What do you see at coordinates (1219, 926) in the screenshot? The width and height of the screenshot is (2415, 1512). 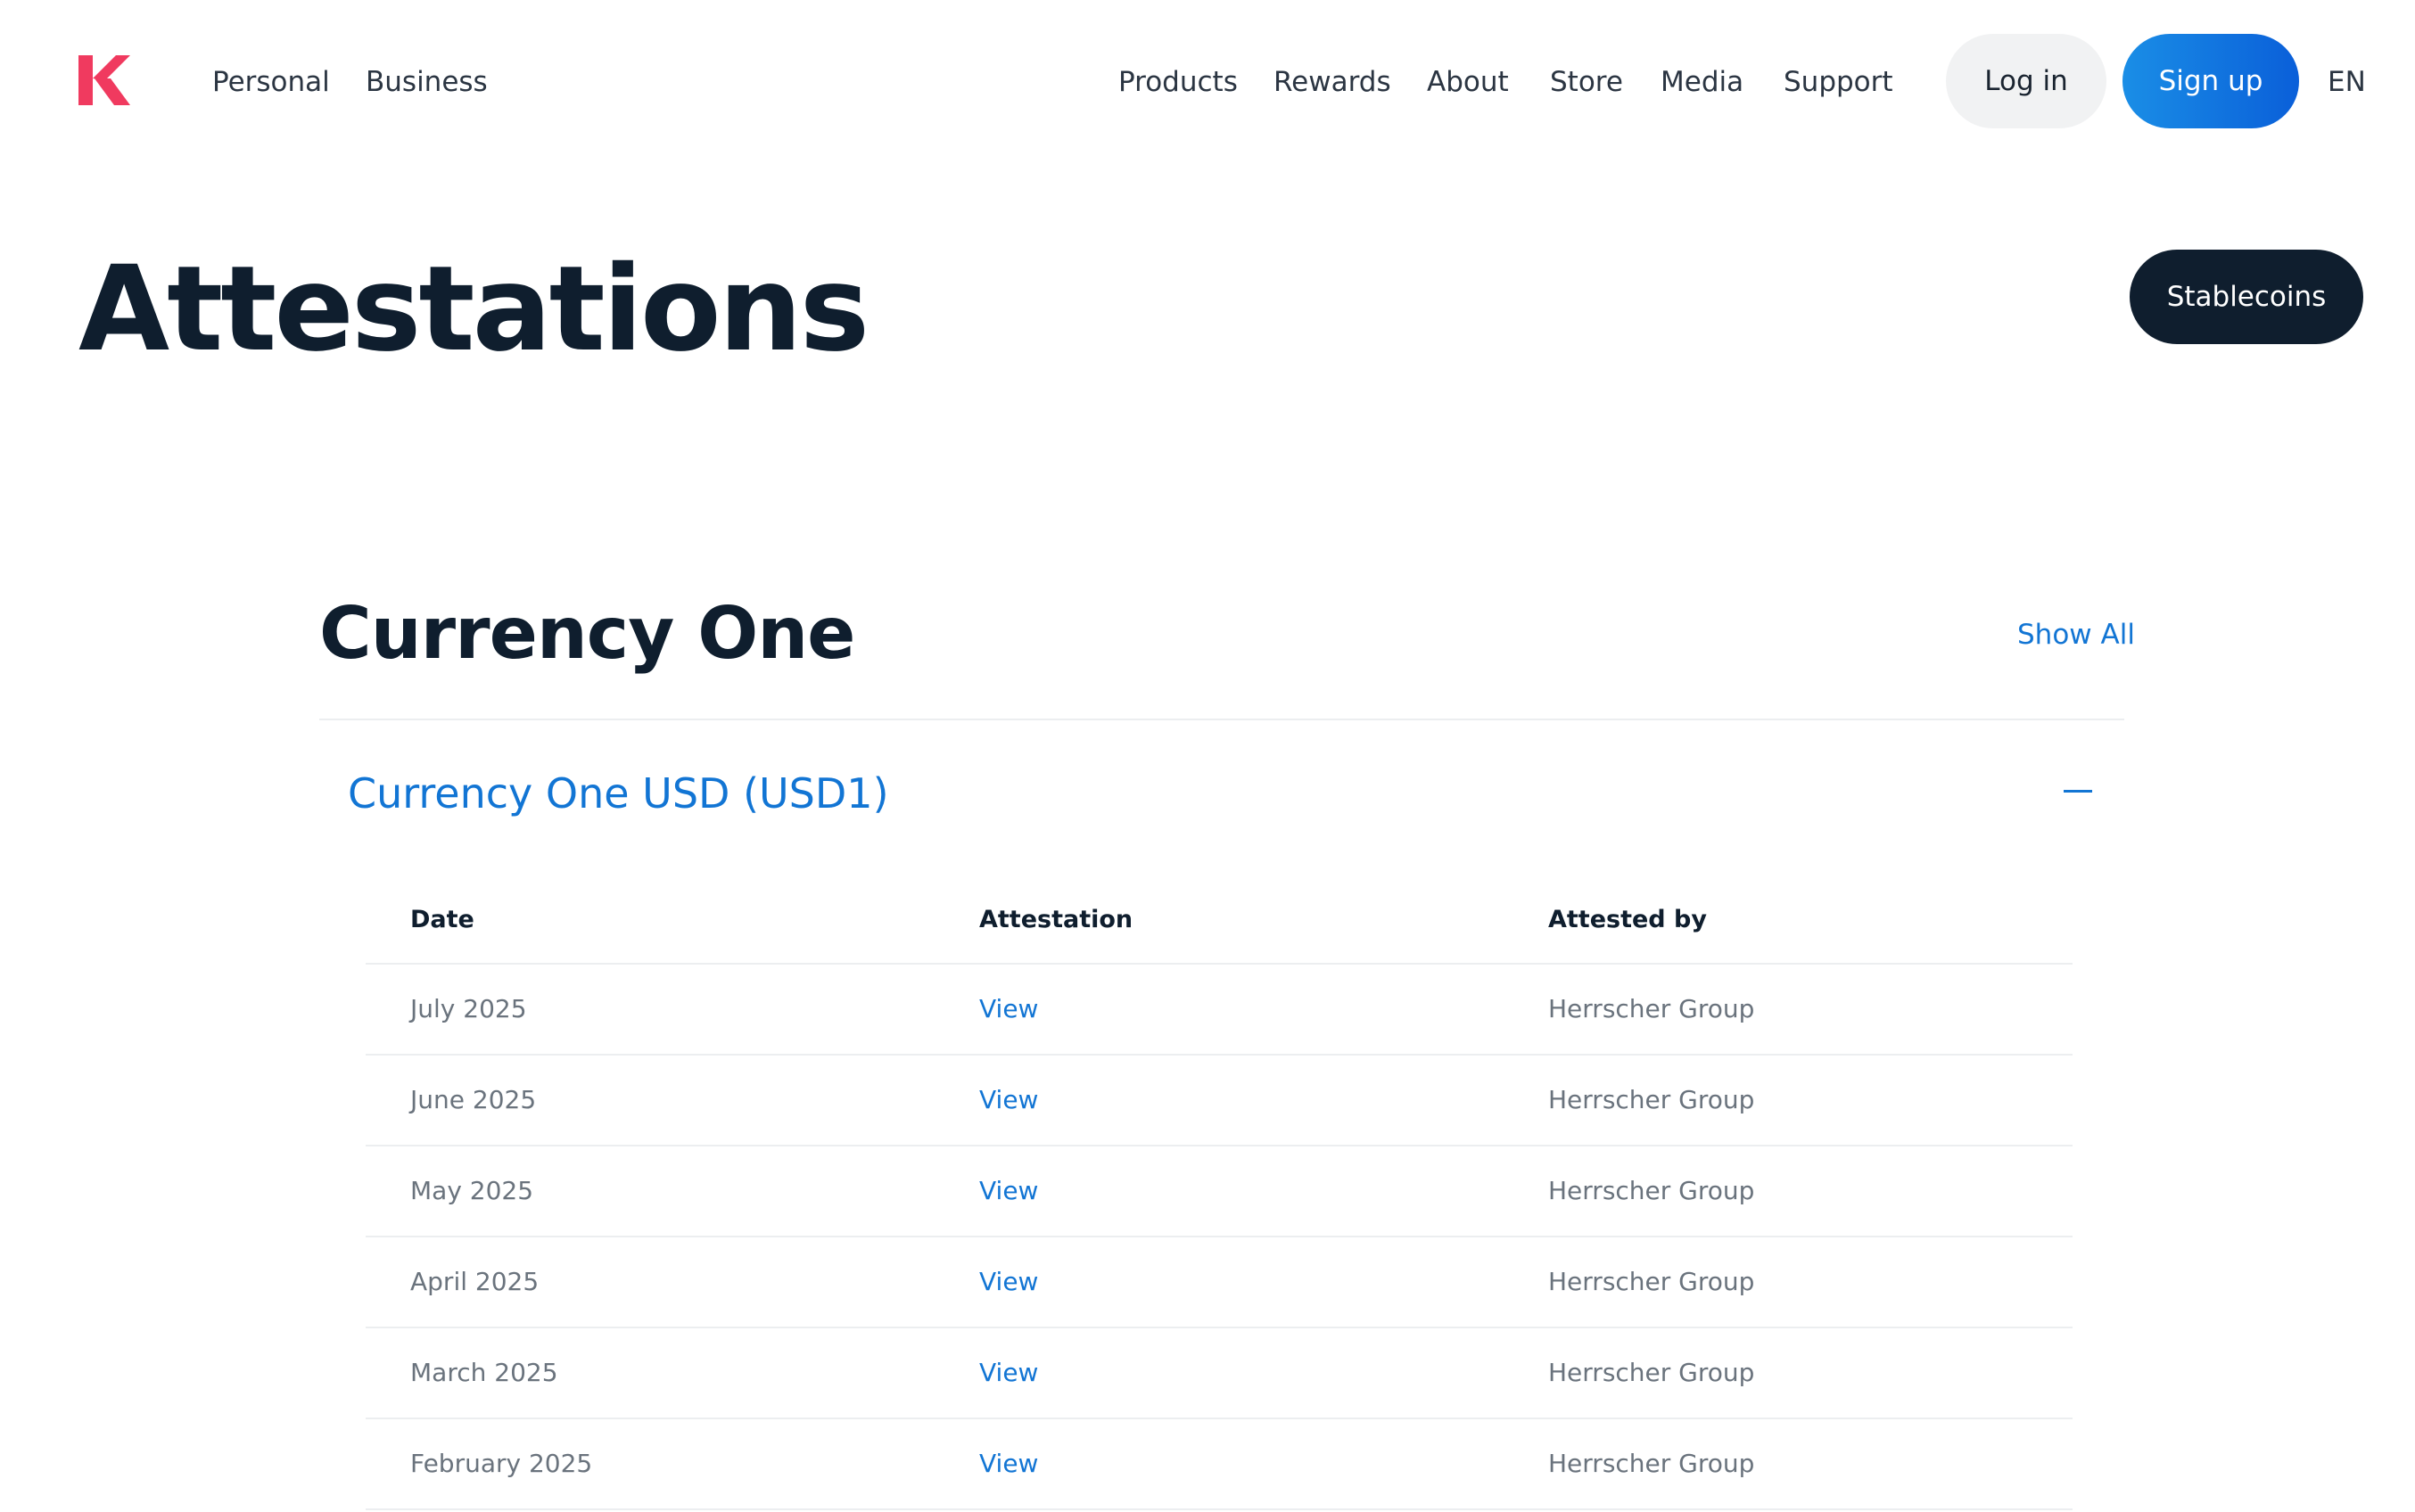 I see `table-header: Date Attestation Attested by` at bounding box center [1219, 926].